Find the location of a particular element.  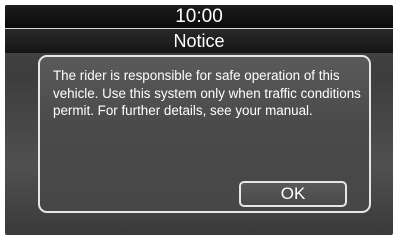

status-bar: 10:00 is located at coordinates (199, 16).